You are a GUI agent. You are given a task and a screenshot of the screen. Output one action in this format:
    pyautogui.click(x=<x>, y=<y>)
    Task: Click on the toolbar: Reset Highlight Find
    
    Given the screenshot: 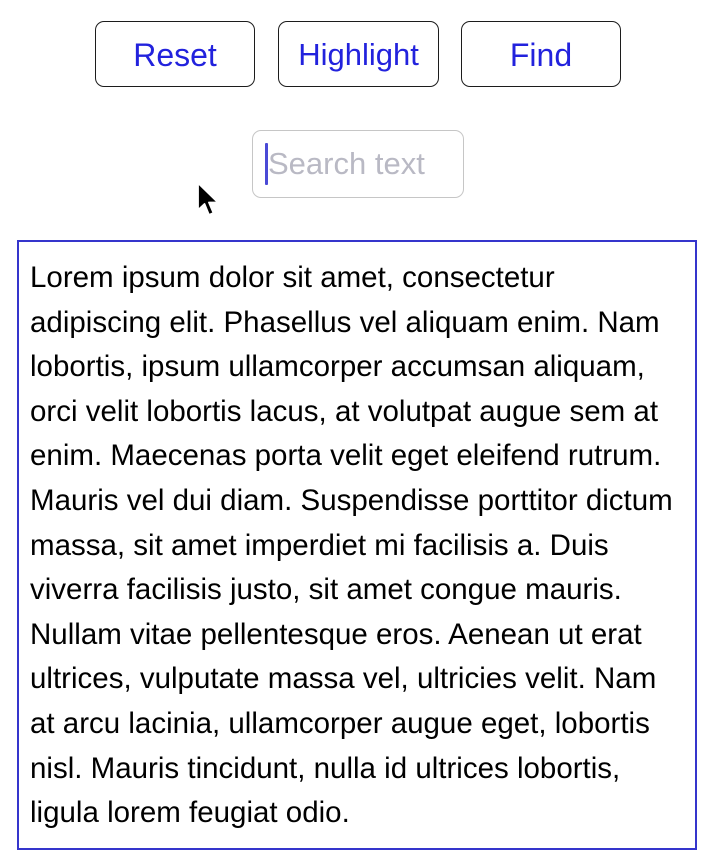 What is the action you would take?
    pyautogui.click(x=355, y=55)
    